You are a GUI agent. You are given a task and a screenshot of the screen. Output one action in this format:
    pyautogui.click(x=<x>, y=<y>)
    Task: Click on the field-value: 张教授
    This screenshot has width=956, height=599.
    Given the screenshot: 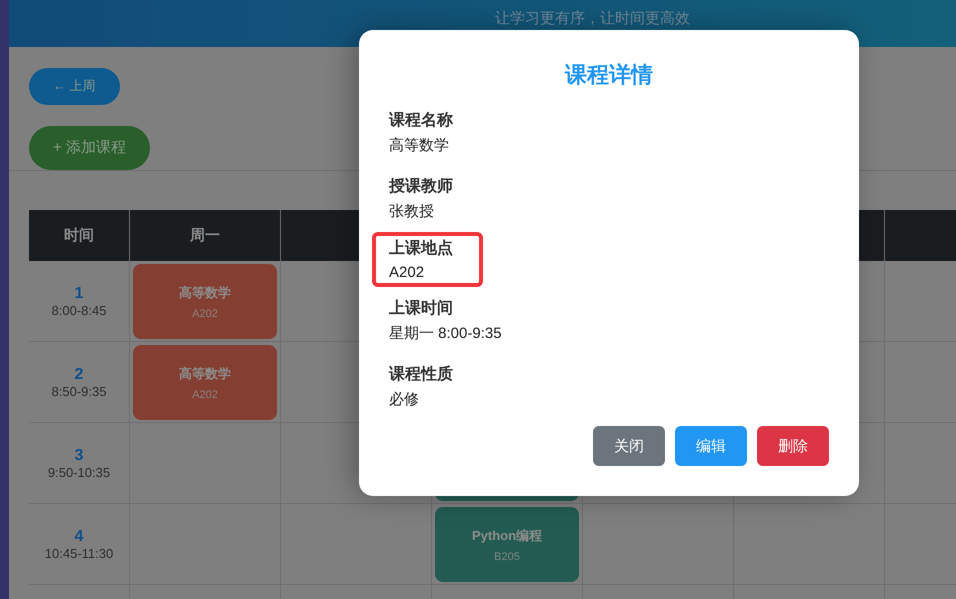 What is the action you would take?
    pyautogui.click(x=411, y=211)
    